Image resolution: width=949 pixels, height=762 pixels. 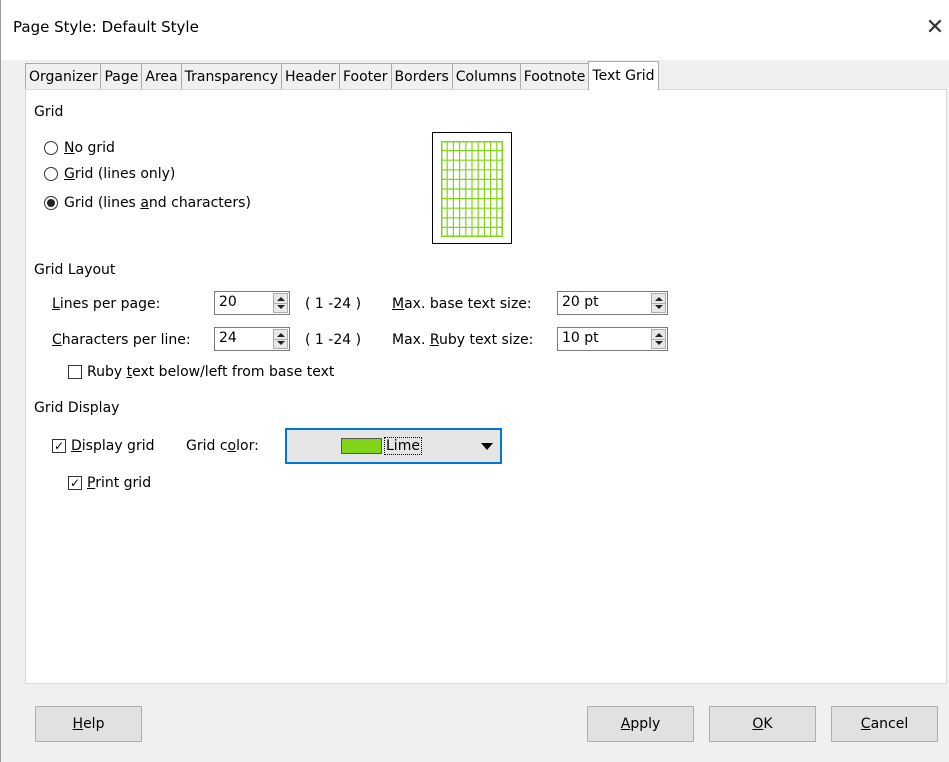 What do you see at coordinates (121, 76) in the screenshot?
I see `tab-page: Page` at bounding box center [121, 76].